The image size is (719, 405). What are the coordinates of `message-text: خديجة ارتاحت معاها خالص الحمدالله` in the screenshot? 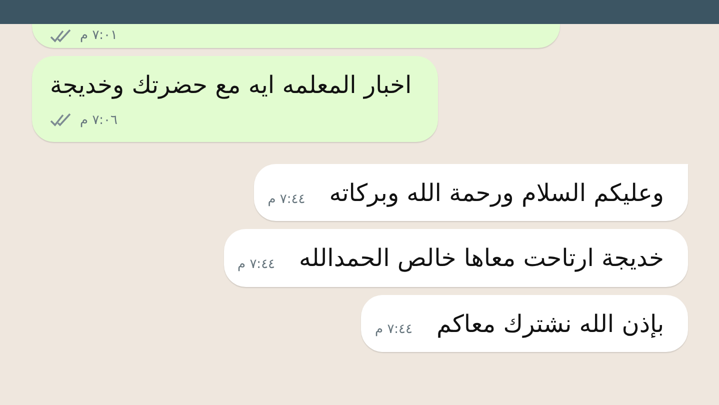 It's located at (481, 258).